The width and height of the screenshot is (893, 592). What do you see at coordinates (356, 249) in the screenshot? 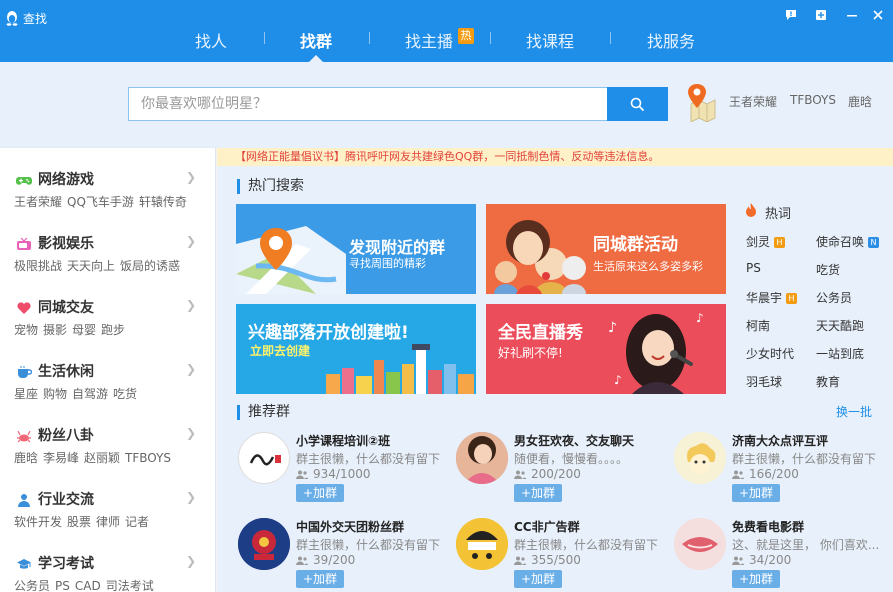
I see `banner-nearby-groups: 发现附近的群 寻找周围的精彩` at bounding box center [356, 249].